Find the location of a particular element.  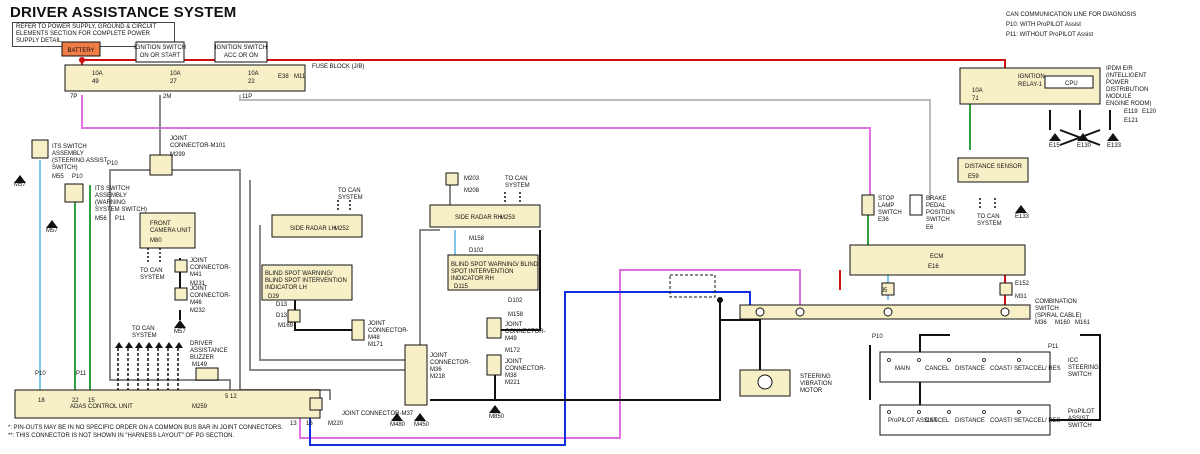

svg-text: M48 is located at coordinates (374, 338).